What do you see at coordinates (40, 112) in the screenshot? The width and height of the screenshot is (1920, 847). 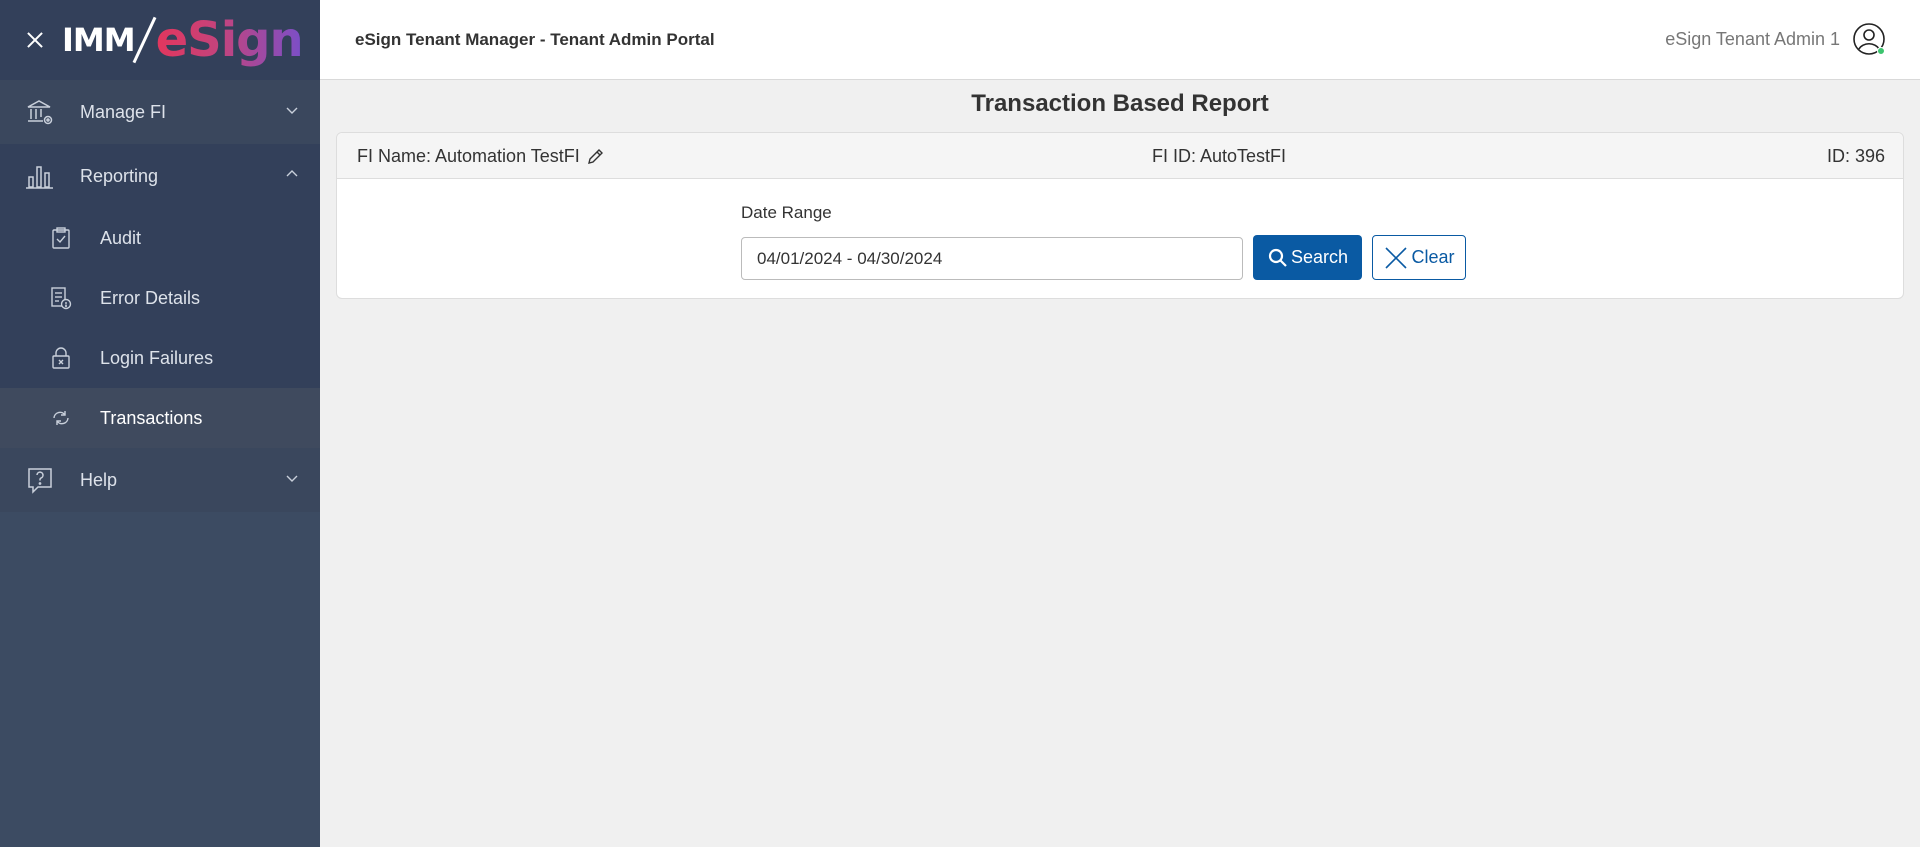 I see `bank-gear-icon` at bounding box center [40, 112].